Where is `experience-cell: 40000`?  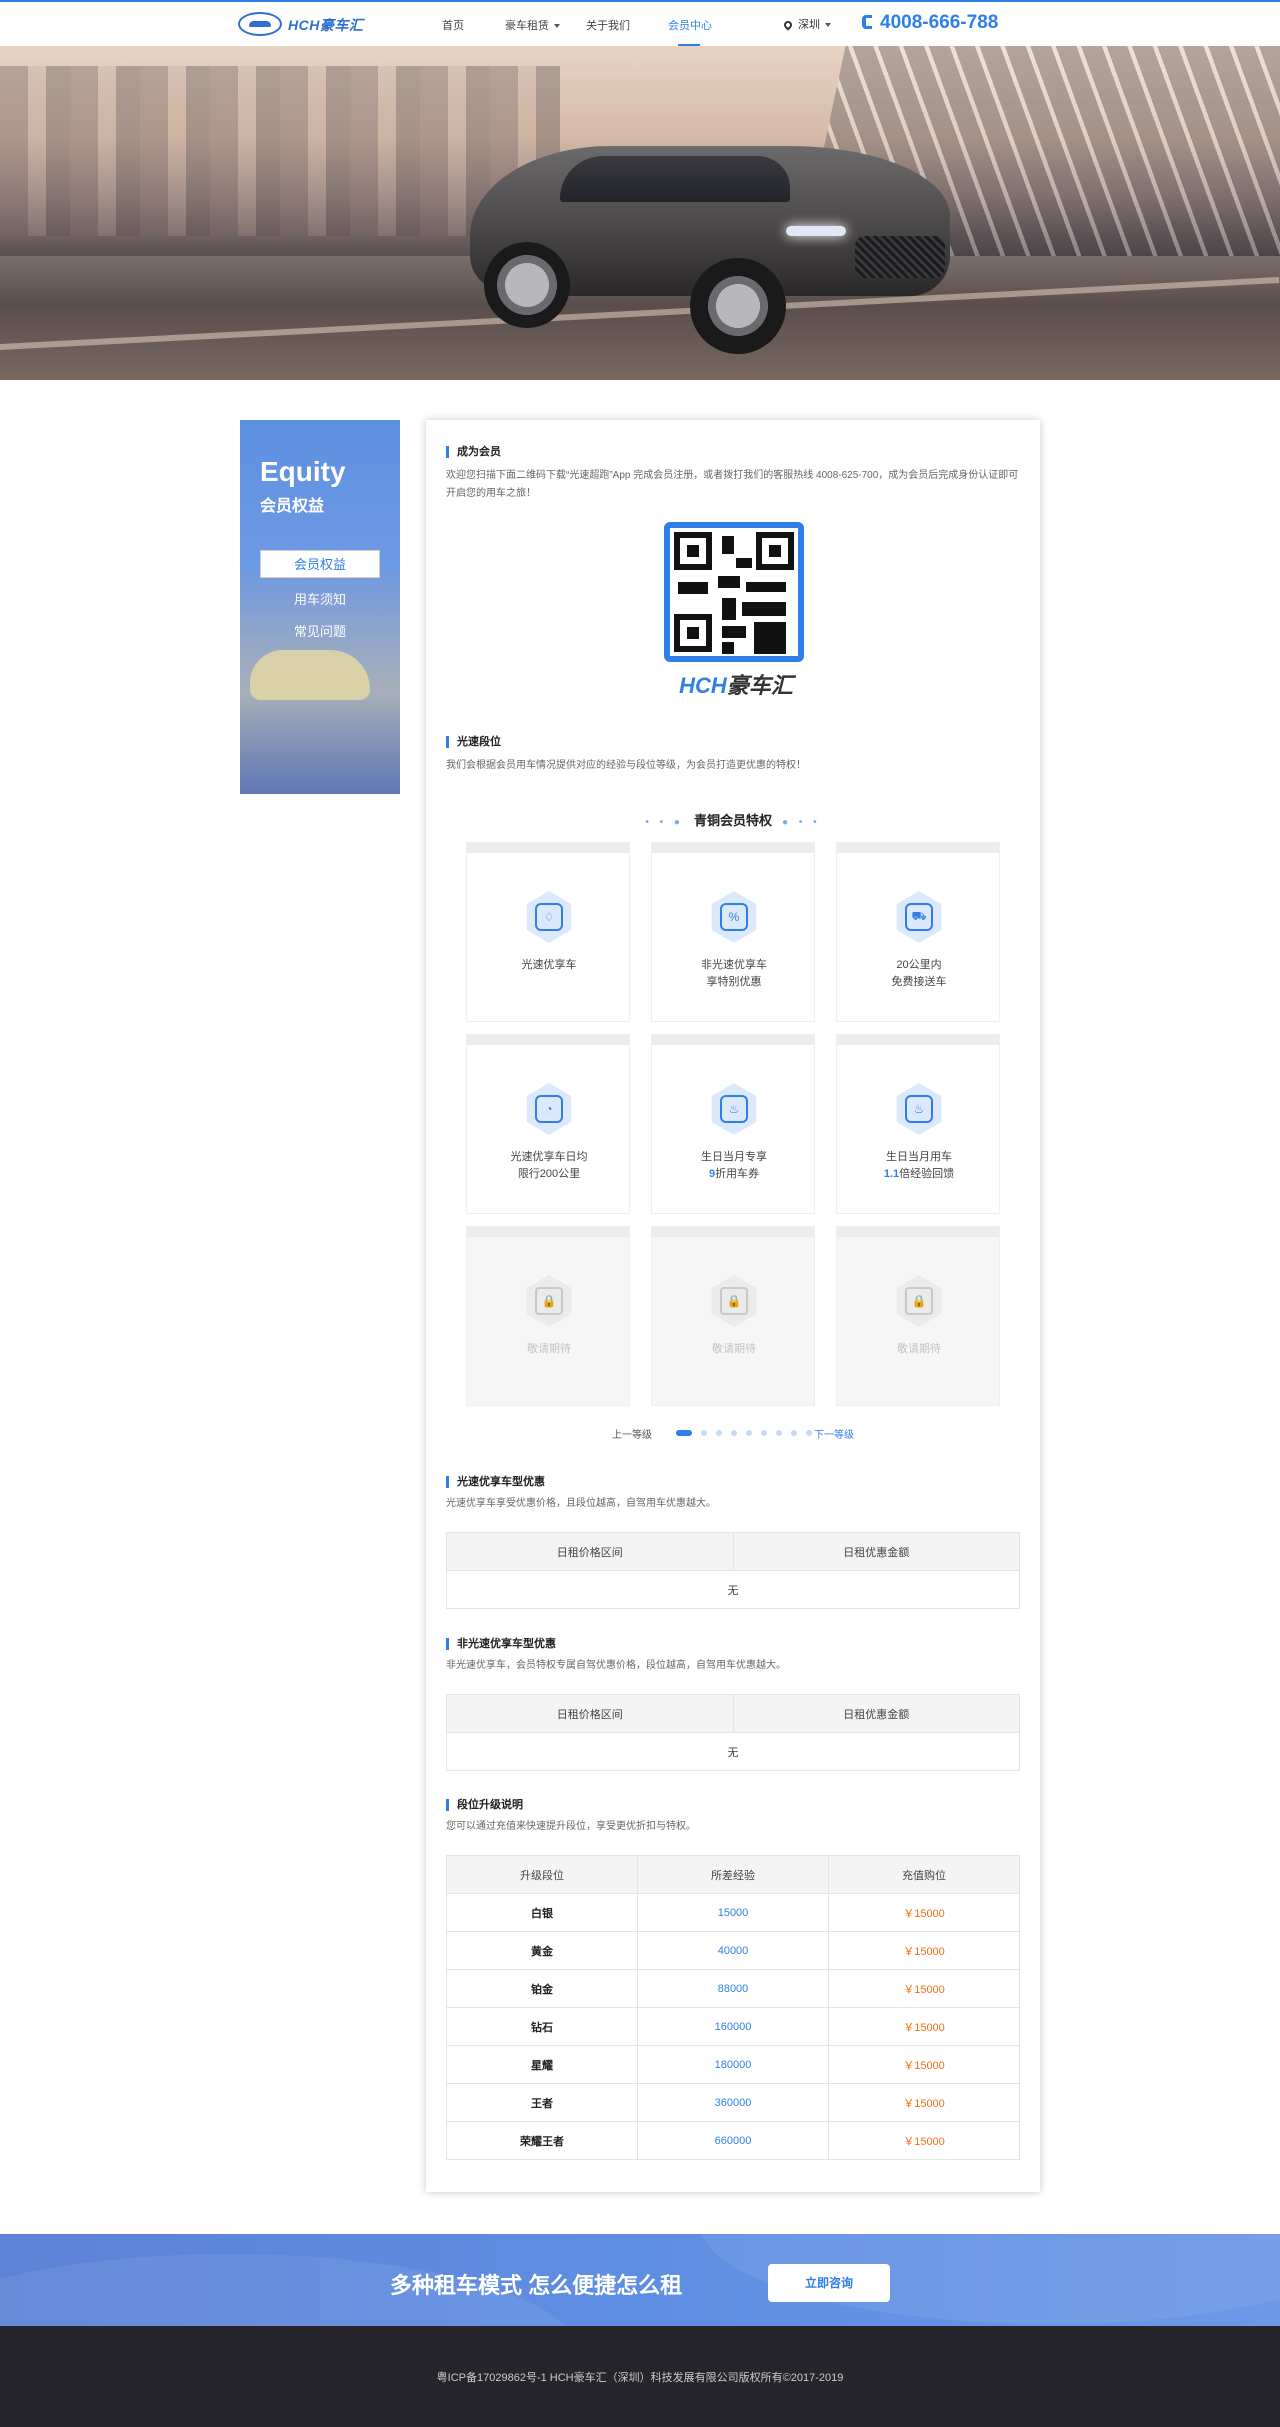 experience-cell: 40000 is located at coordinates (733, 1950).